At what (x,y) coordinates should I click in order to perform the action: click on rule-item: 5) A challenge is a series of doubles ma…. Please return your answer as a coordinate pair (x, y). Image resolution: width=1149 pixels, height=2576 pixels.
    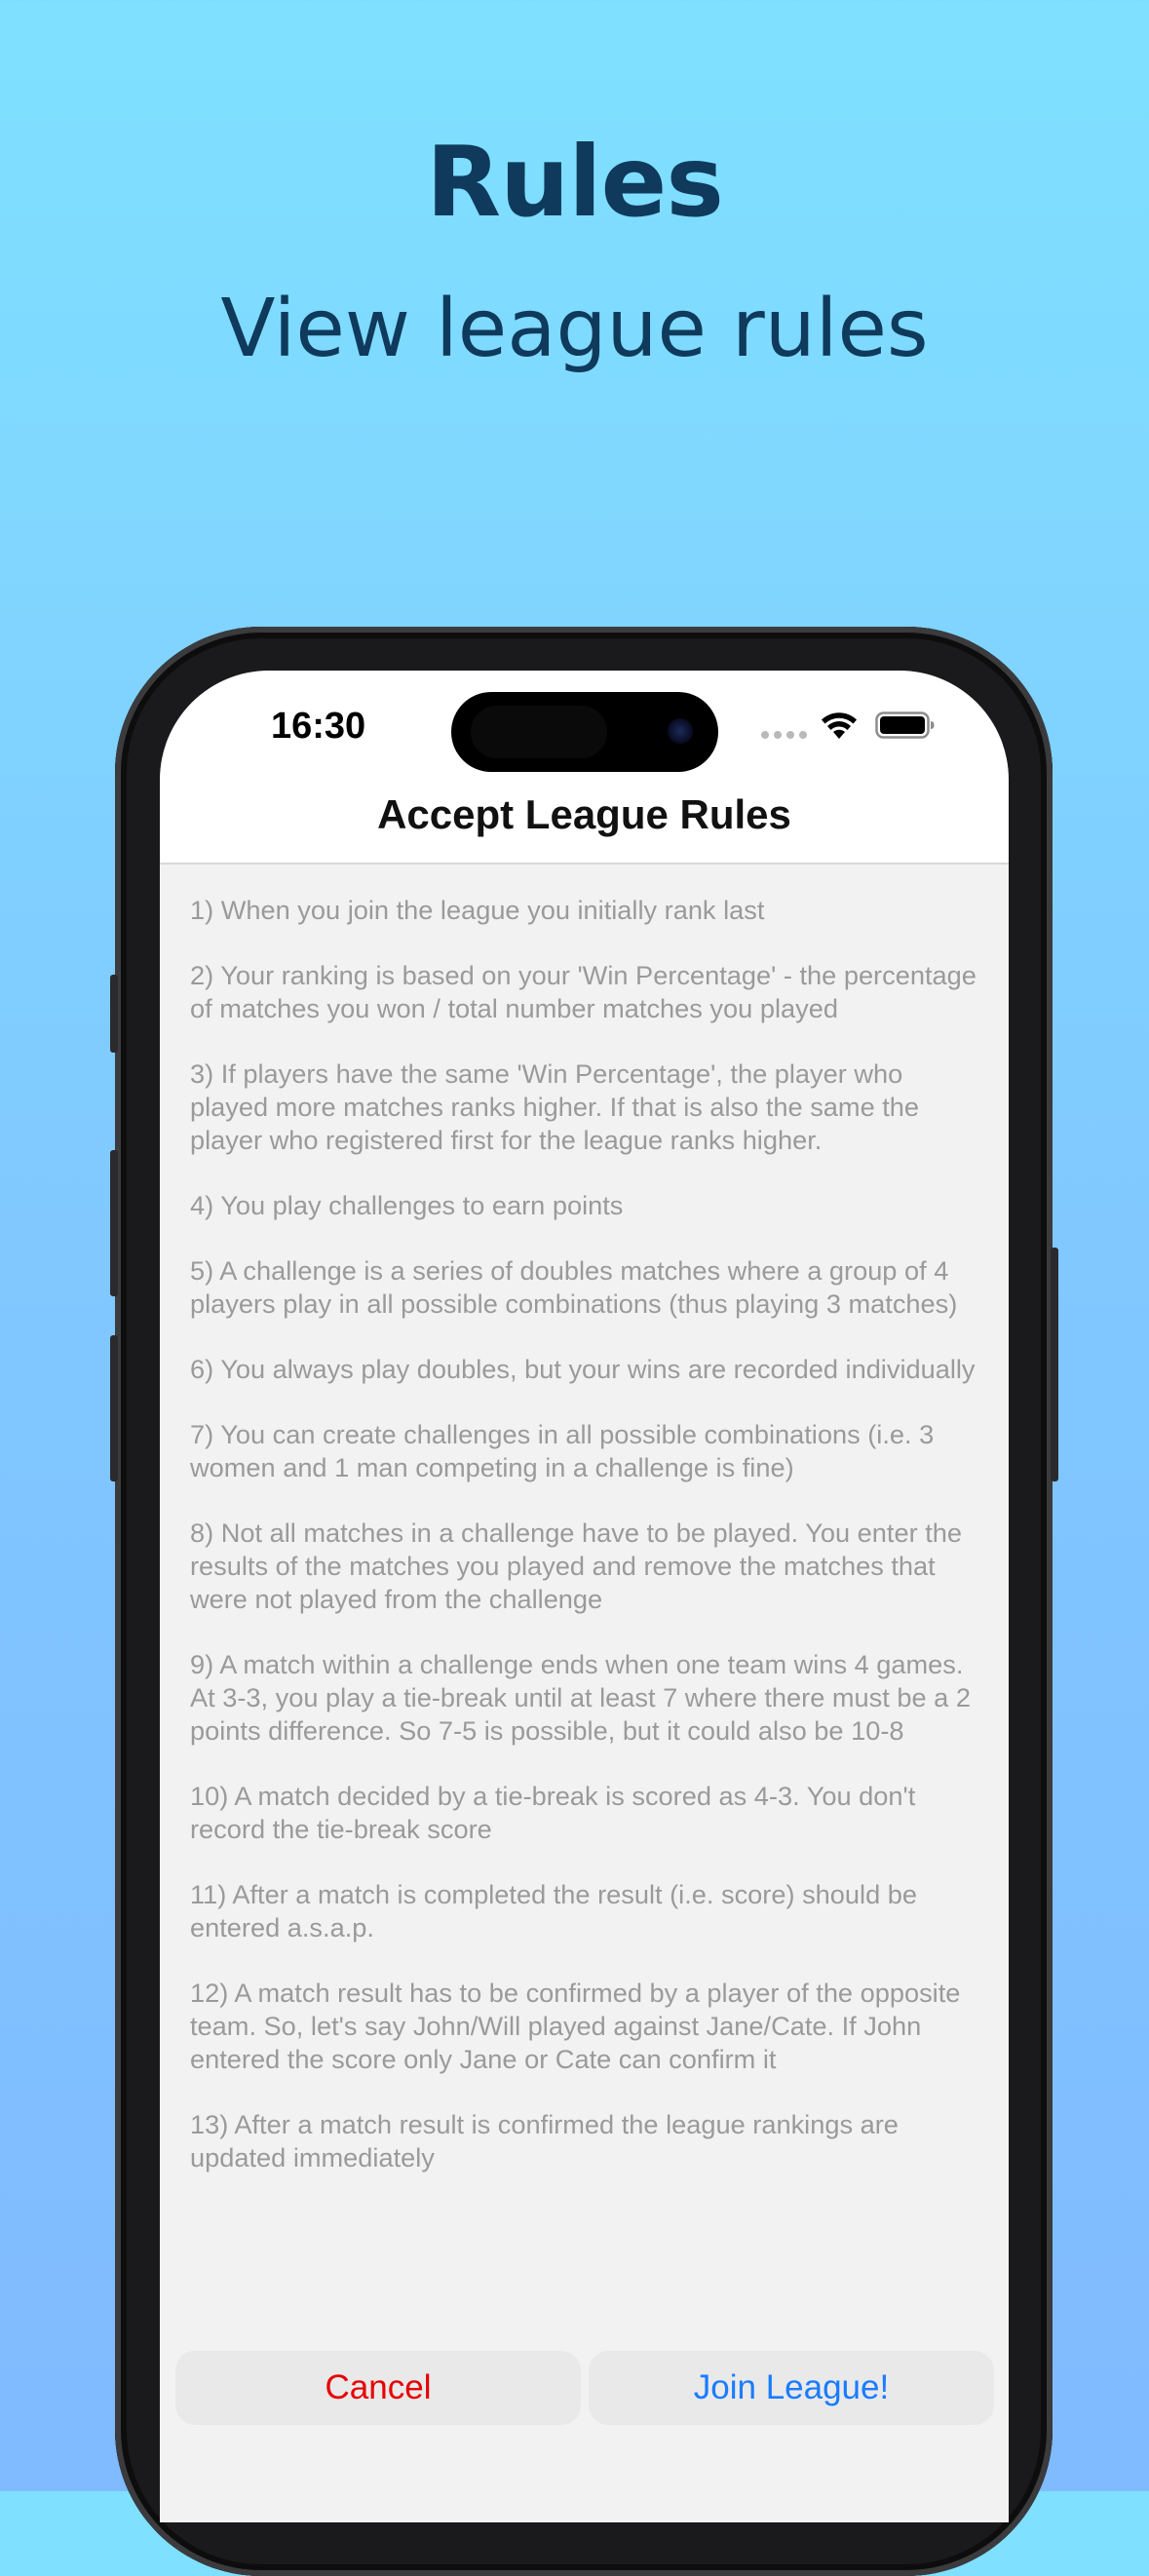
    Looking at the image, I should click on (574, 1287).